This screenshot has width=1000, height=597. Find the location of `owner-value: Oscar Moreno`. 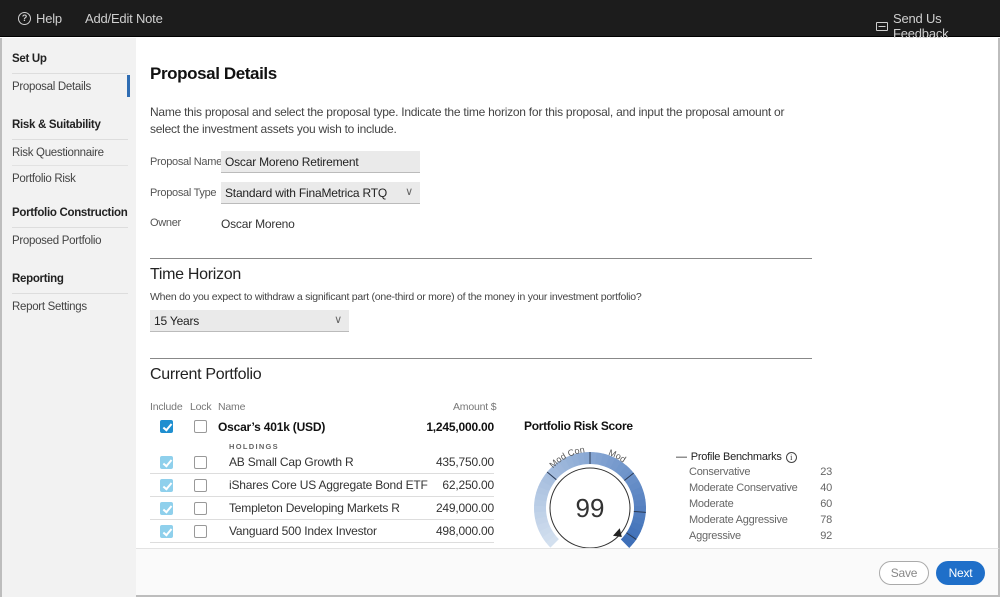

owner-value: Oscar Moreno is located at coordinates (258, 224).